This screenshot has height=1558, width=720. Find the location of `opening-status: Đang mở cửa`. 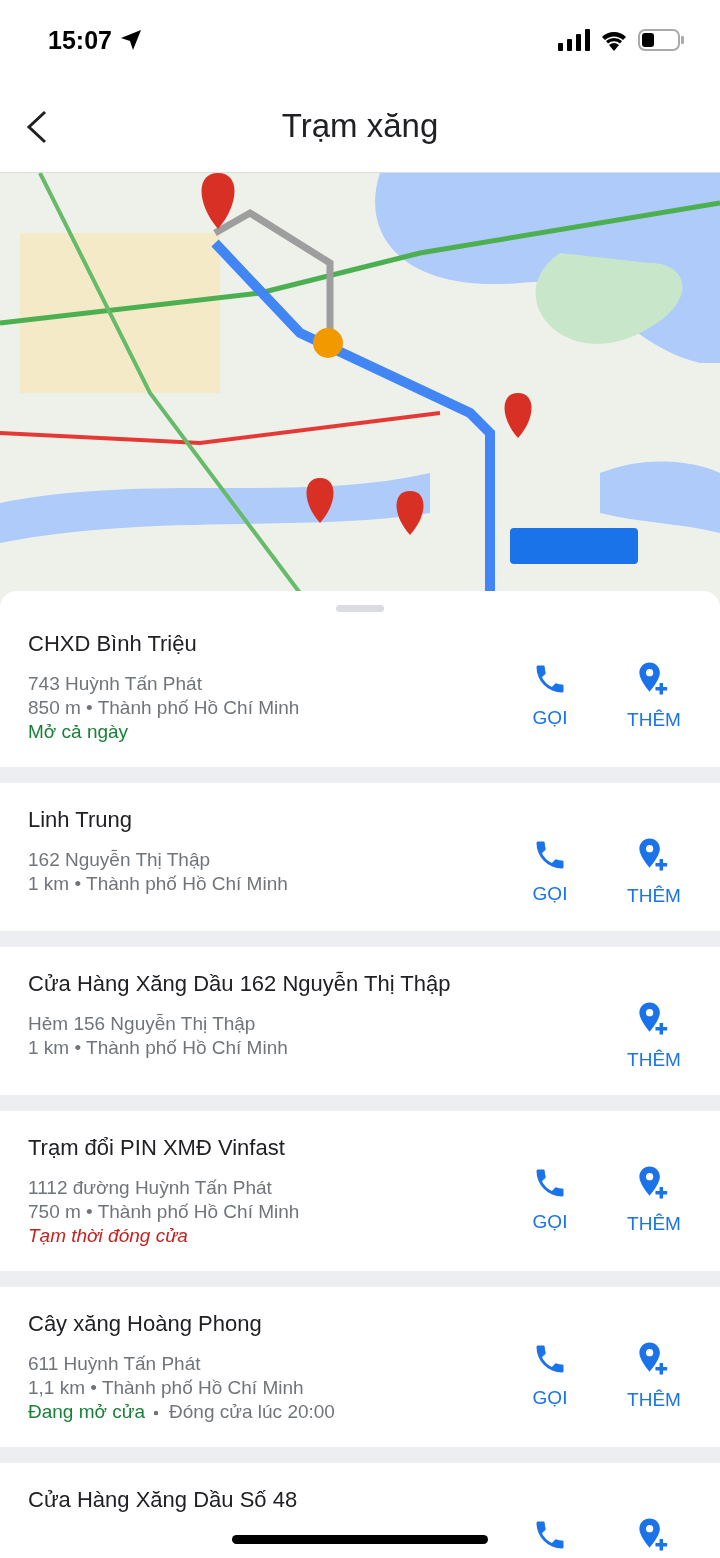

opening-status: Đang mở cửa is located at coordinates (87, 1412).